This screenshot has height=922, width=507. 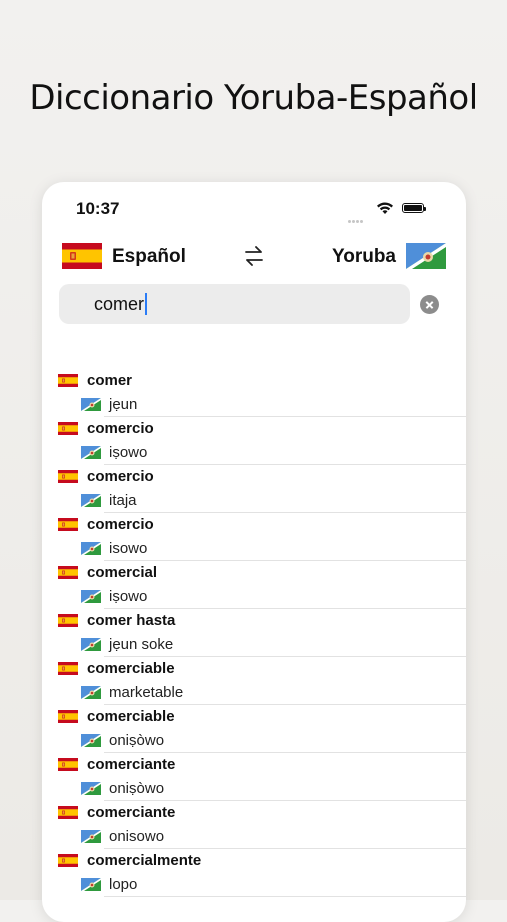 What do you see at coordinates (253, 98) in the screenshot?
I see `page-headline: Diccionario Yoruba-Español` at bounding box center [253, 98].